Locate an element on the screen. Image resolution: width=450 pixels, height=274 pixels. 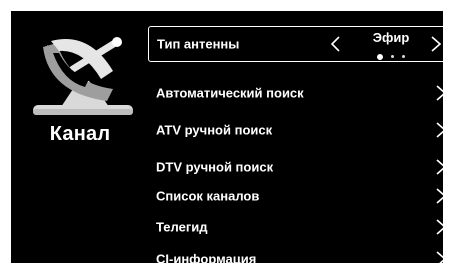
antenna-type-value-text: Эфир is located at coordinates (391, 37).